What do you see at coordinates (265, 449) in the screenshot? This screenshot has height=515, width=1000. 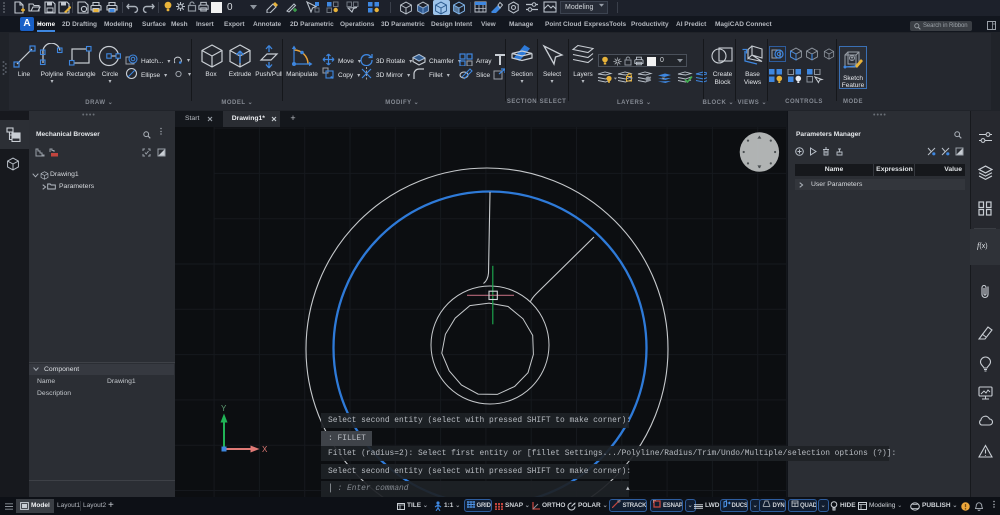 I see `svg-text: X` at bounding box center [265, 449].